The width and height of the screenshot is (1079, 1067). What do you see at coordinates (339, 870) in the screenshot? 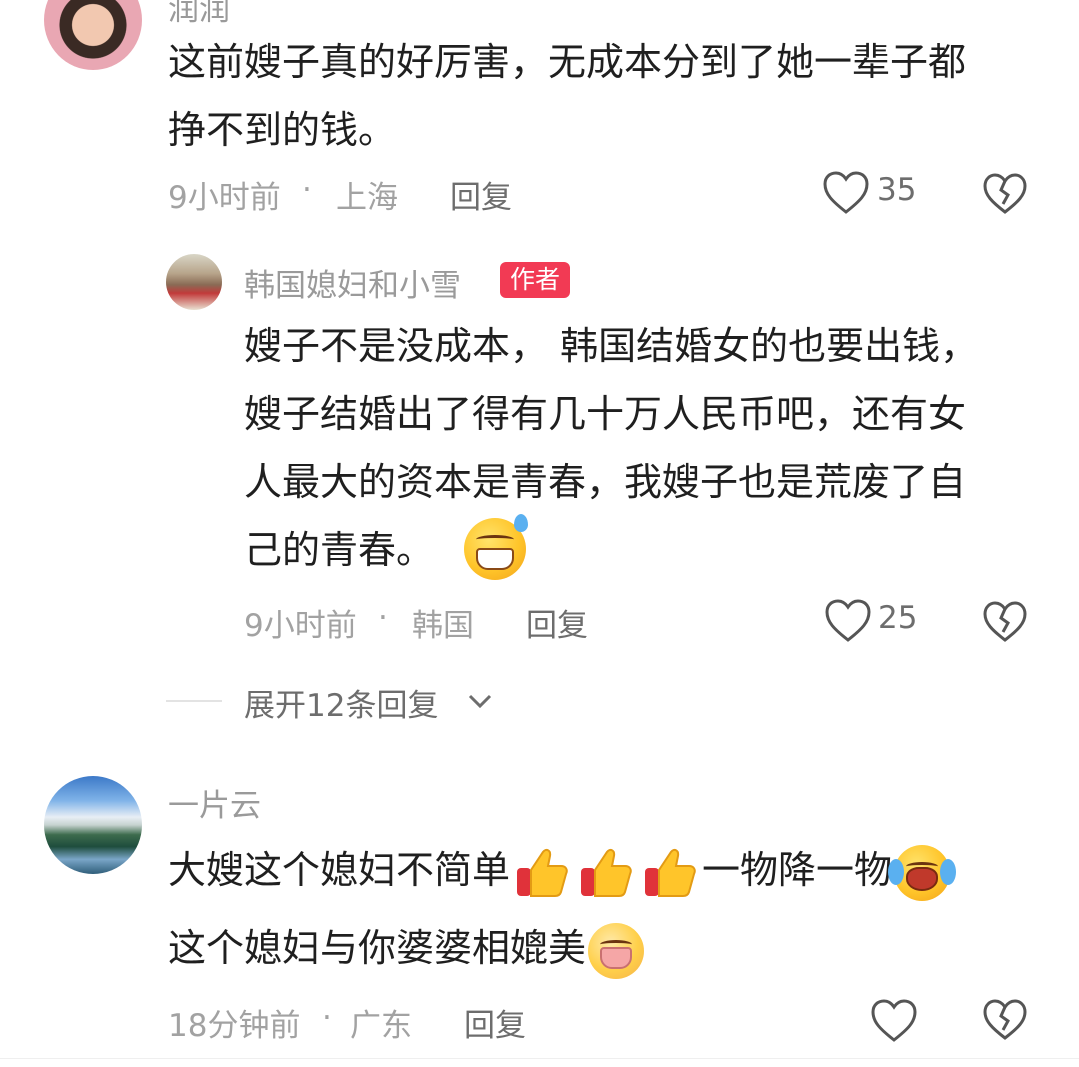
I see `comment-text-segment: 大嫂这个媳妇不简单` at bounding box center [339, 870].